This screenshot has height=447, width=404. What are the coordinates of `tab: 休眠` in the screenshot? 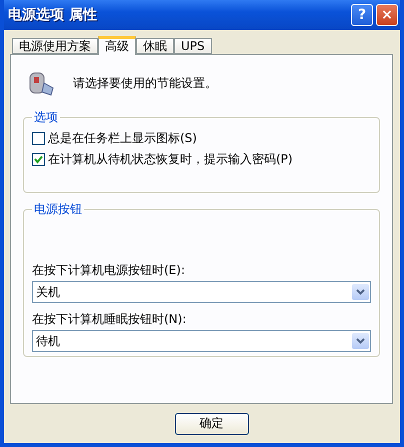 It's located at (155, 46).